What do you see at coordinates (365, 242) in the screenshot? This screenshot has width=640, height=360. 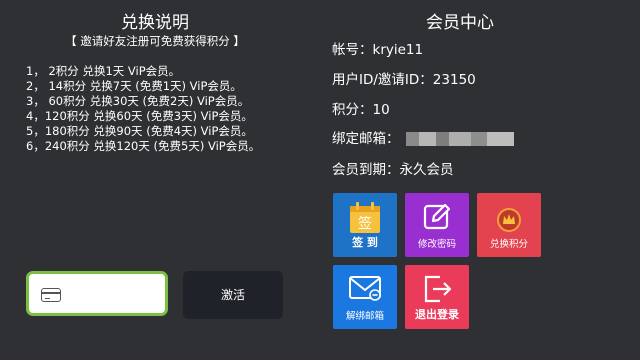 I see `sign-in-label: 签 到` at bounding box center [365, 242].